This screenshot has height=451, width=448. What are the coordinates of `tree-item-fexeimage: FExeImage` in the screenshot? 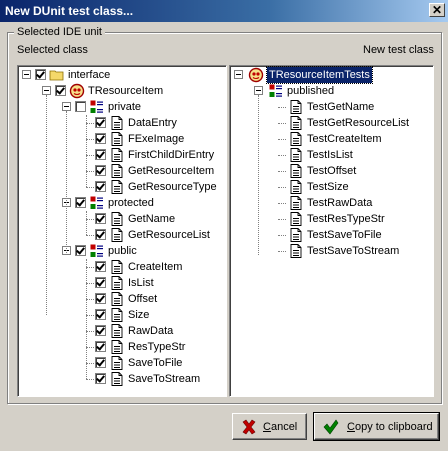 It's located at (121, 139).